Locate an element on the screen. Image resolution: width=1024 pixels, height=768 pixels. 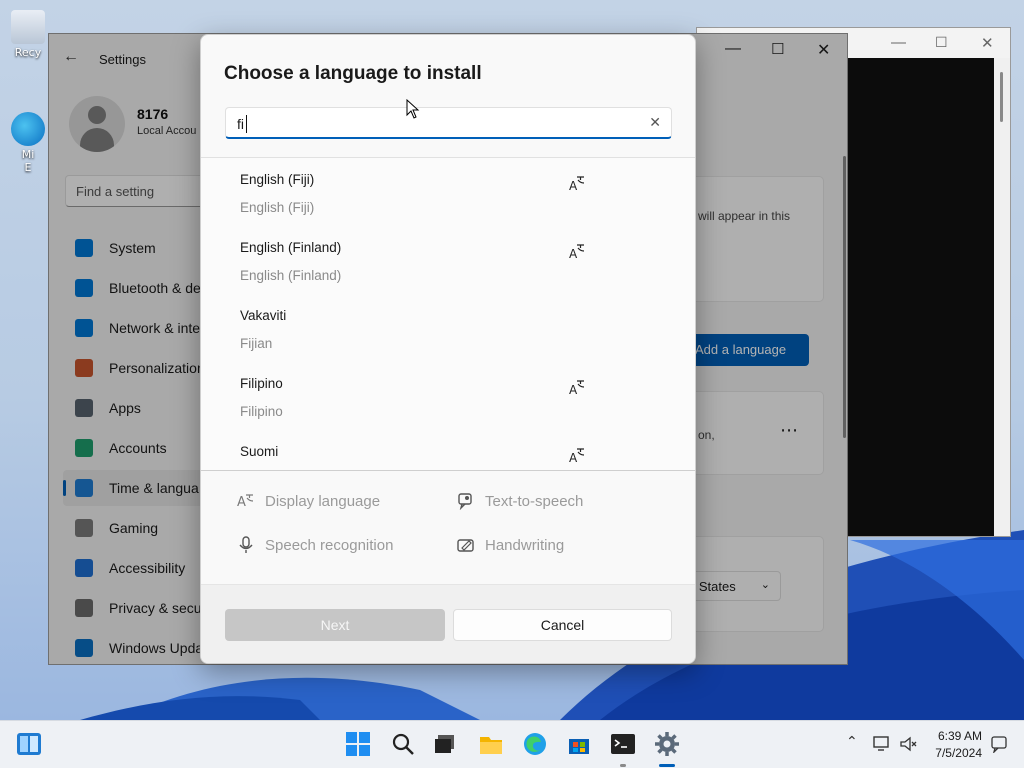
volume-muted-icon is located at coordinates (908, 744).